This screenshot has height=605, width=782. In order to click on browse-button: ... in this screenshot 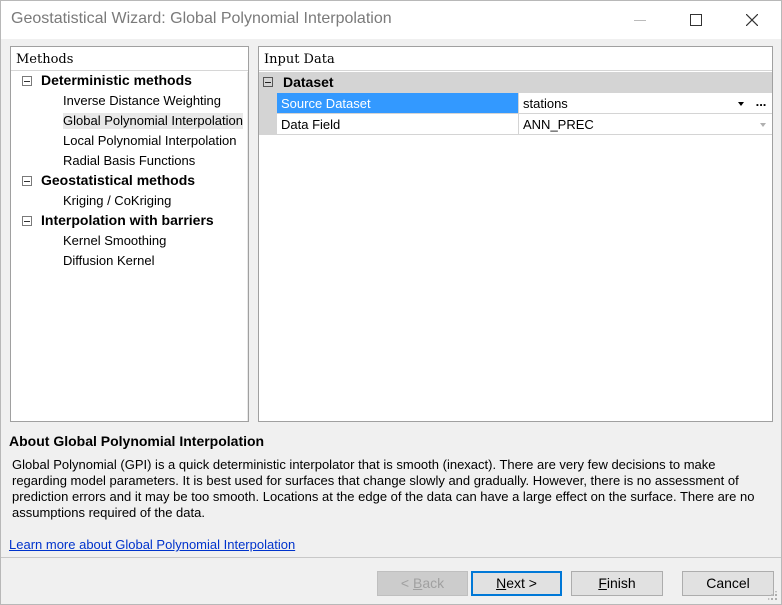, I will do `click(761, 103)`.